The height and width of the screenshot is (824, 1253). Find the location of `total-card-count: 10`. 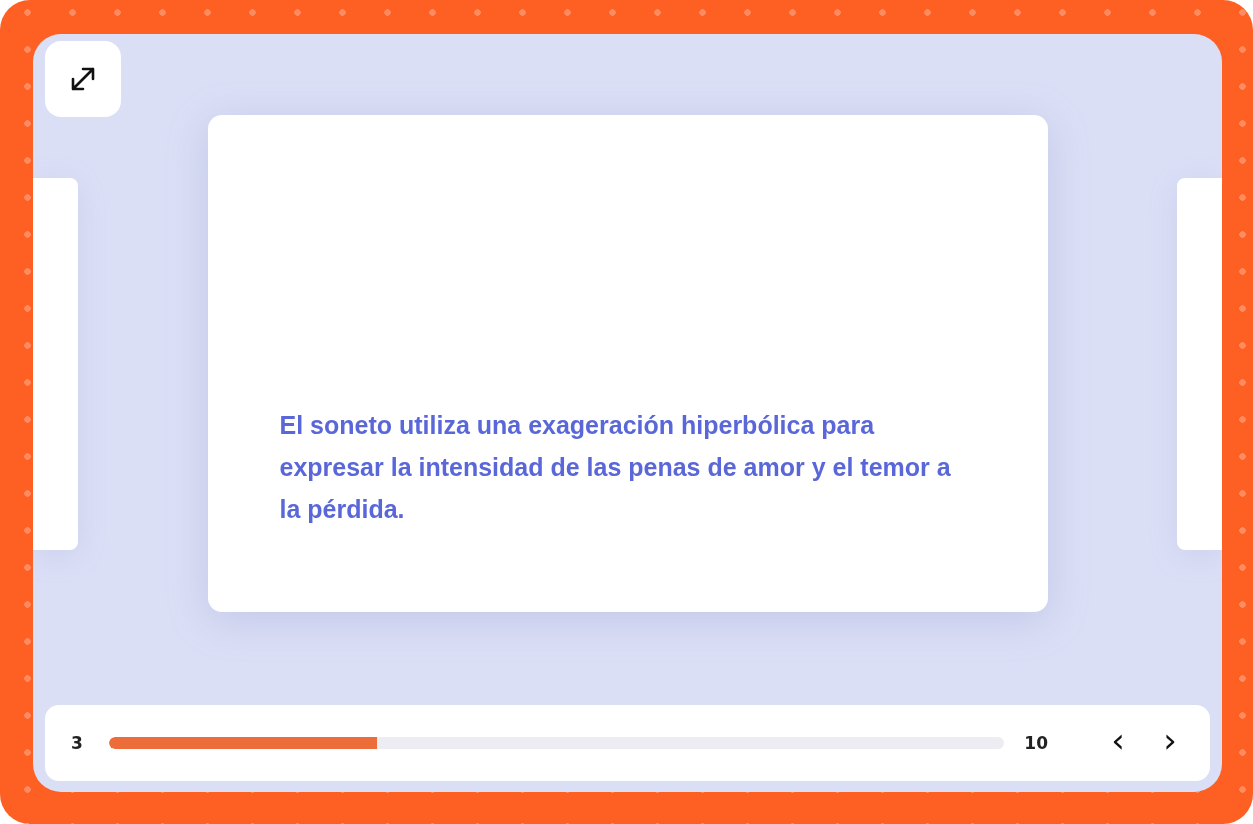

total-card-count: 10 is located at coordinates (1036, 743).